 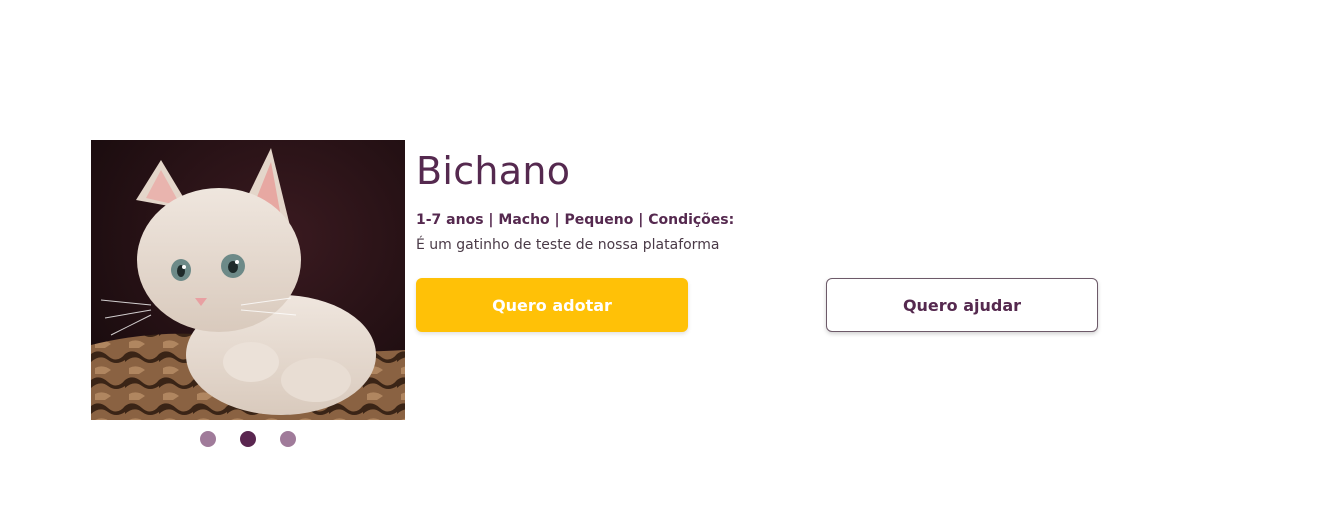 What do you see at coordinates (493, 171) in the screenshot?
I see `pet-name: Bichano` at bounding box center [493, 171].